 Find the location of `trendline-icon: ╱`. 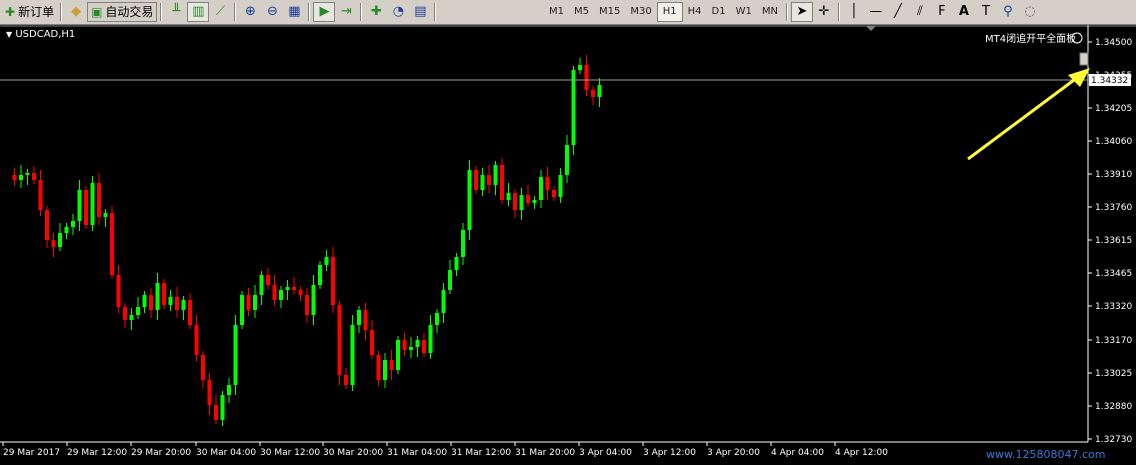

trendline-icon: ╱ is located at coordinates (898, 12).